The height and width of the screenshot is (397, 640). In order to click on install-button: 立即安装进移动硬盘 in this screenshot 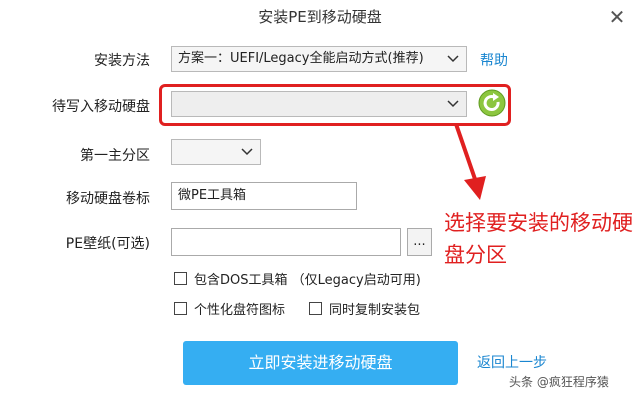, I will do `click(320, 363)`.